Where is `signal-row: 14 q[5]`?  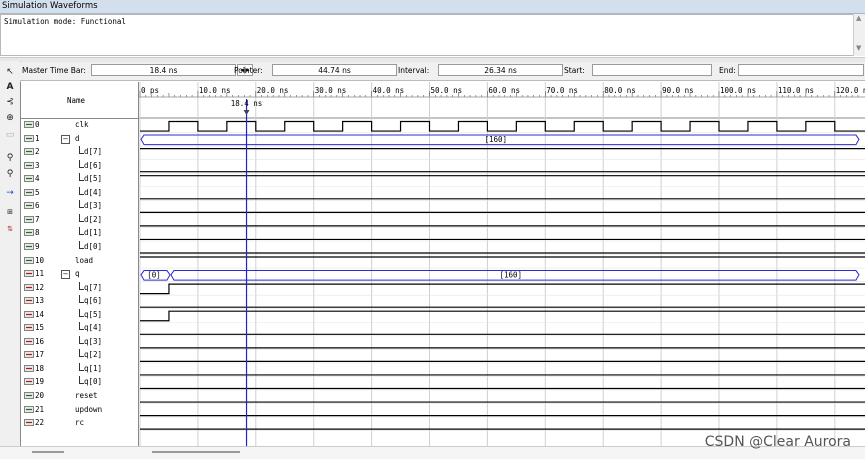 signal-row: 14 q[5] is located at coordinates (79, 315).